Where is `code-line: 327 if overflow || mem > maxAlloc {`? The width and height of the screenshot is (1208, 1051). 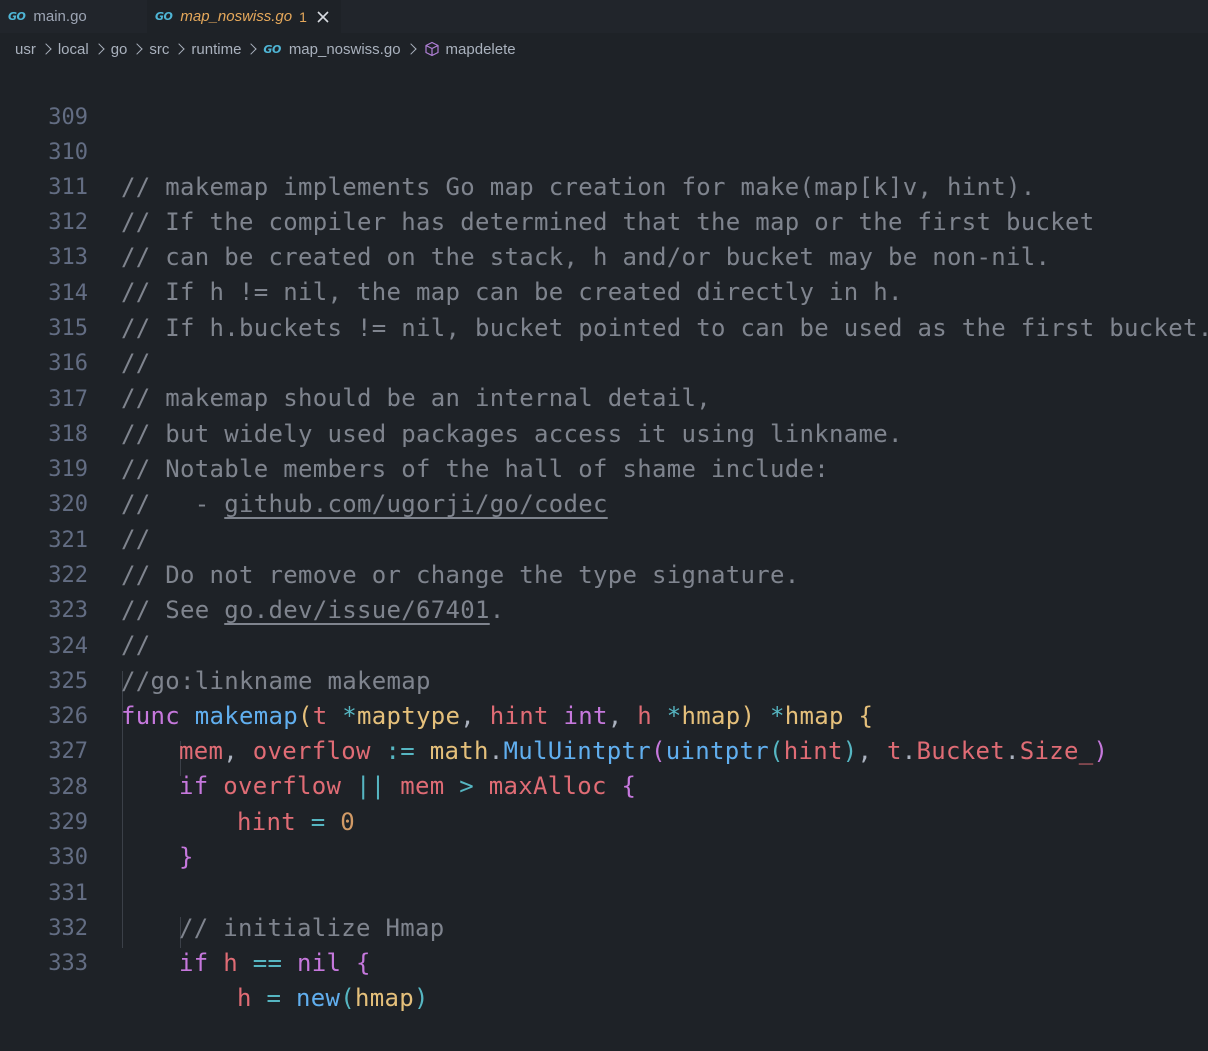
code-line: 327 if overflow || mem > maxAlloc { is located at coordinates (604, 749).